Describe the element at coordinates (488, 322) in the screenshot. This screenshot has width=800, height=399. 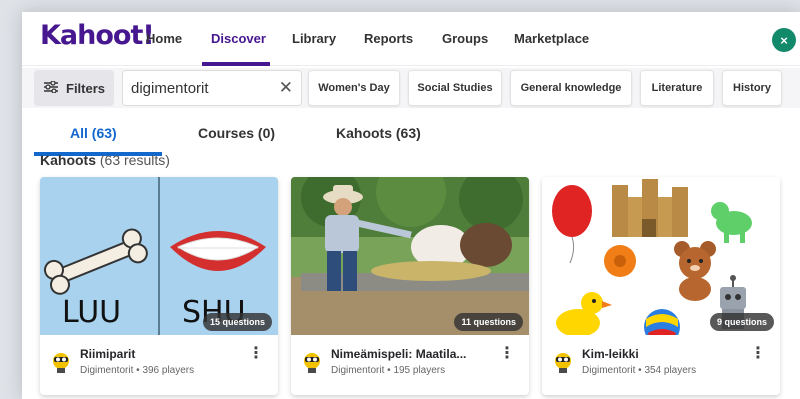
I see `question-count-badge: 11 questions` at that location.